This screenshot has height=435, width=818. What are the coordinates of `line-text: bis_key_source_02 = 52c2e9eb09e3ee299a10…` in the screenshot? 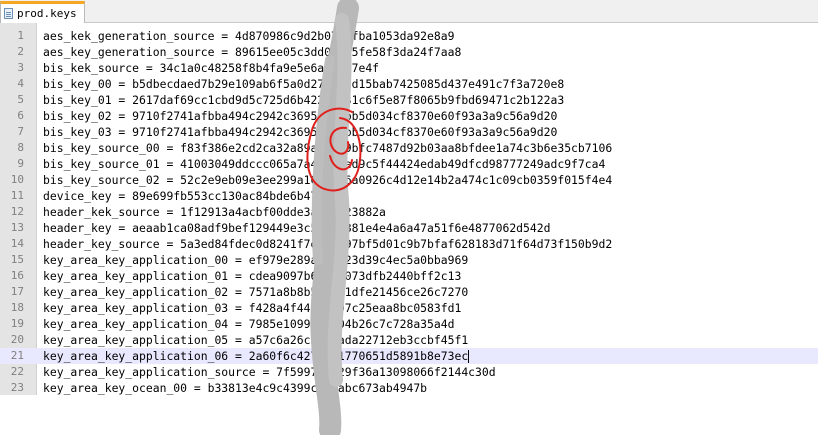 It's located at (327, 180).